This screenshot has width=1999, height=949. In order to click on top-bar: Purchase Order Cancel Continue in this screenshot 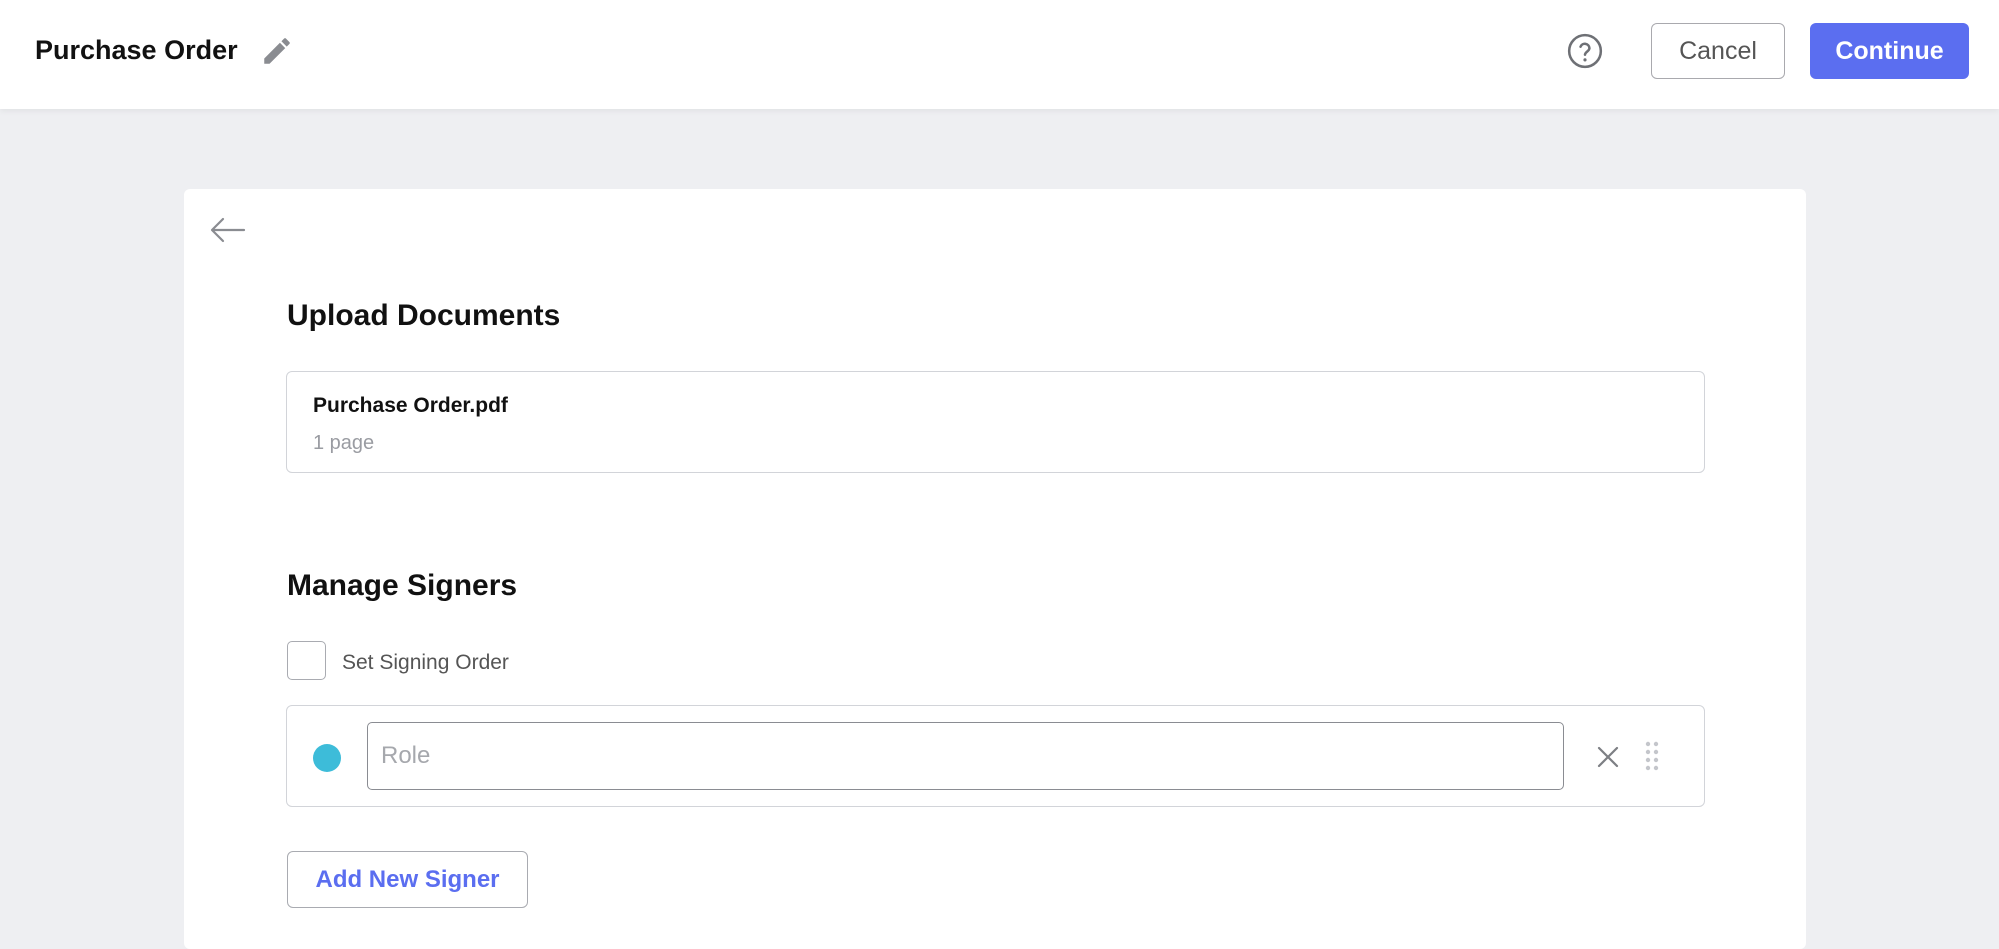, I will do `click(999, 54)`.